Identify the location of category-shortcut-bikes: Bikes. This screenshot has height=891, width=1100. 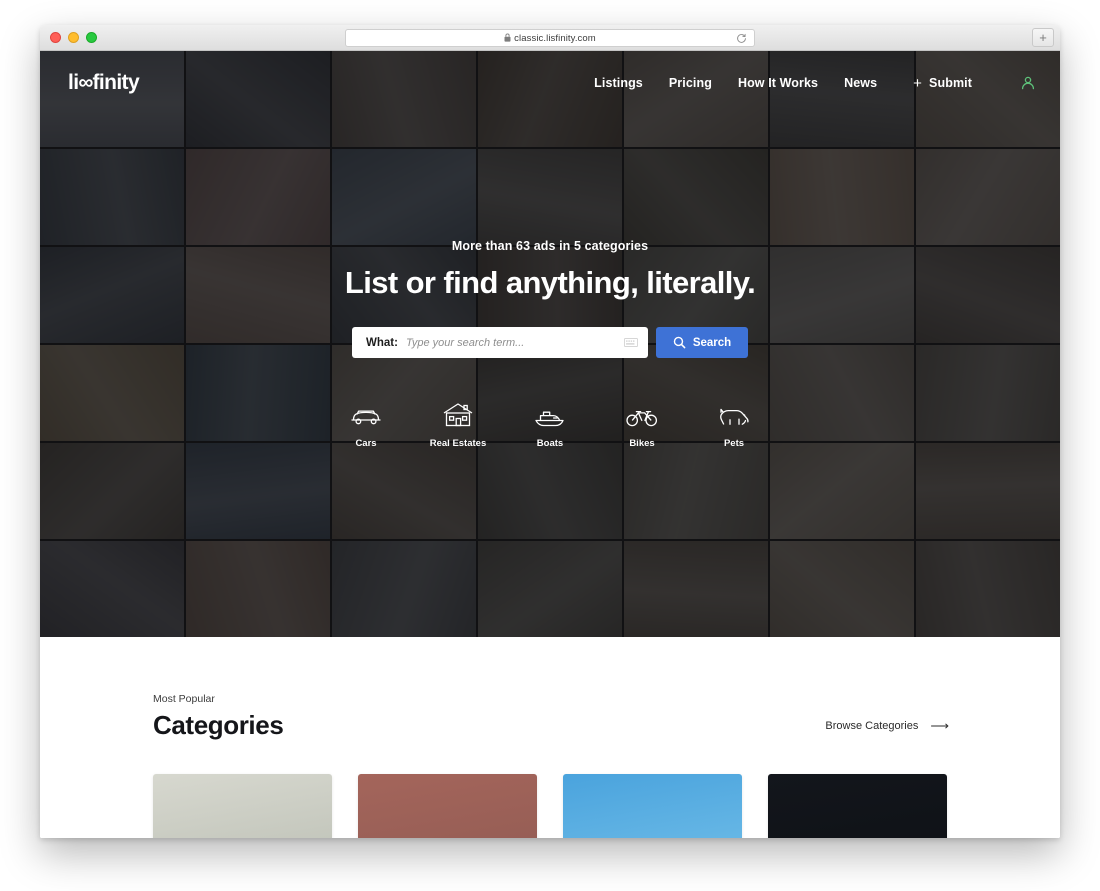
(642, 425).